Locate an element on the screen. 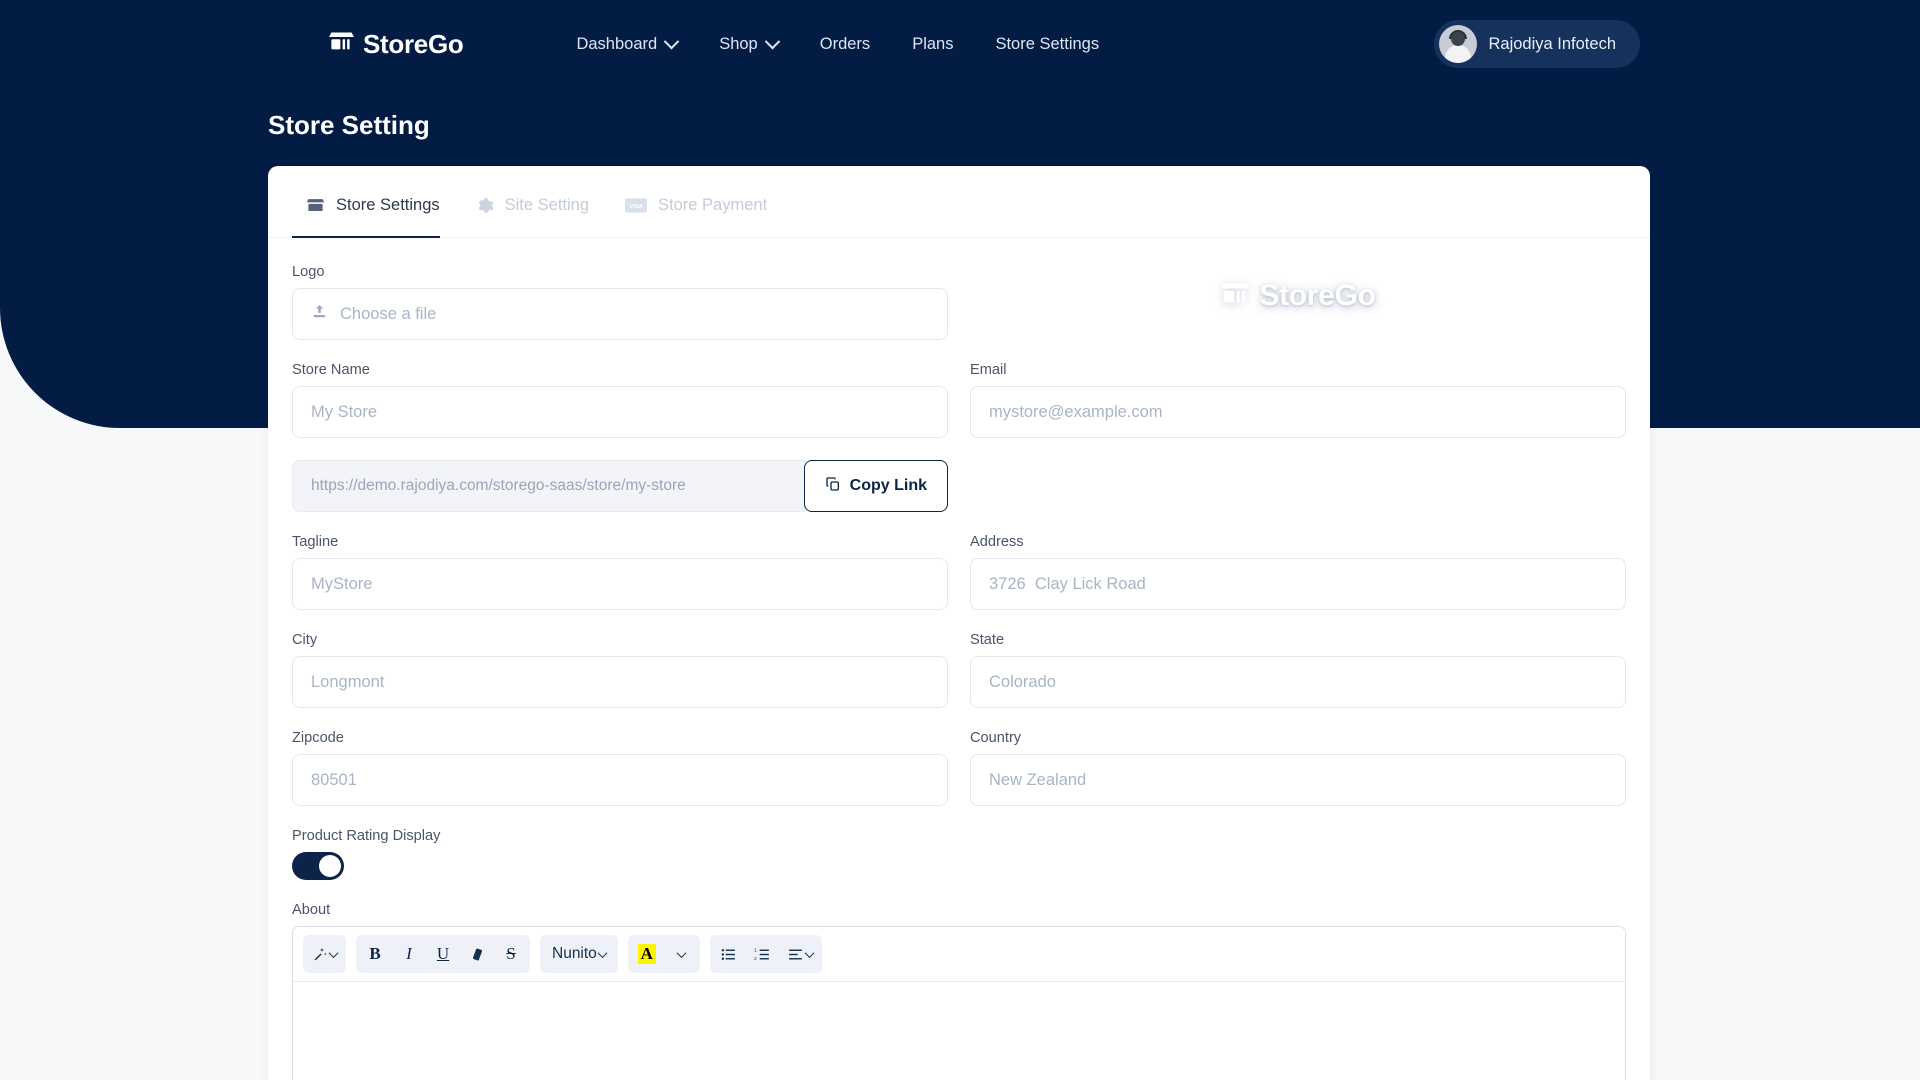 The image size is (1920, 1080). product-rating-label: Product Rating Display is located at coordinates (366, 836).